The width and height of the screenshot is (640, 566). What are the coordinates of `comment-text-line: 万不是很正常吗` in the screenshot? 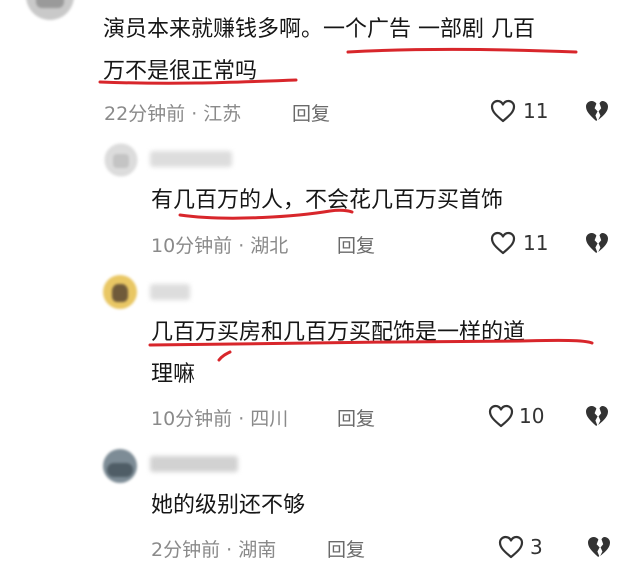 It's located at (180, 71).